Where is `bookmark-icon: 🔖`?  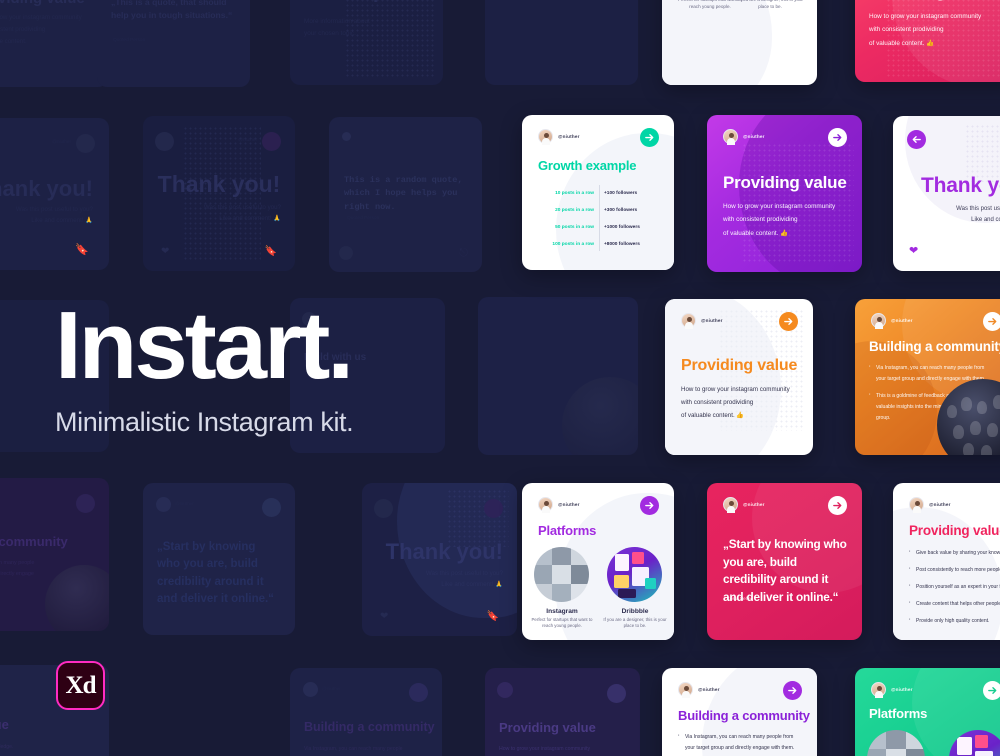
bookmark-icon: 🔖 is located at coordinates (492, 616).